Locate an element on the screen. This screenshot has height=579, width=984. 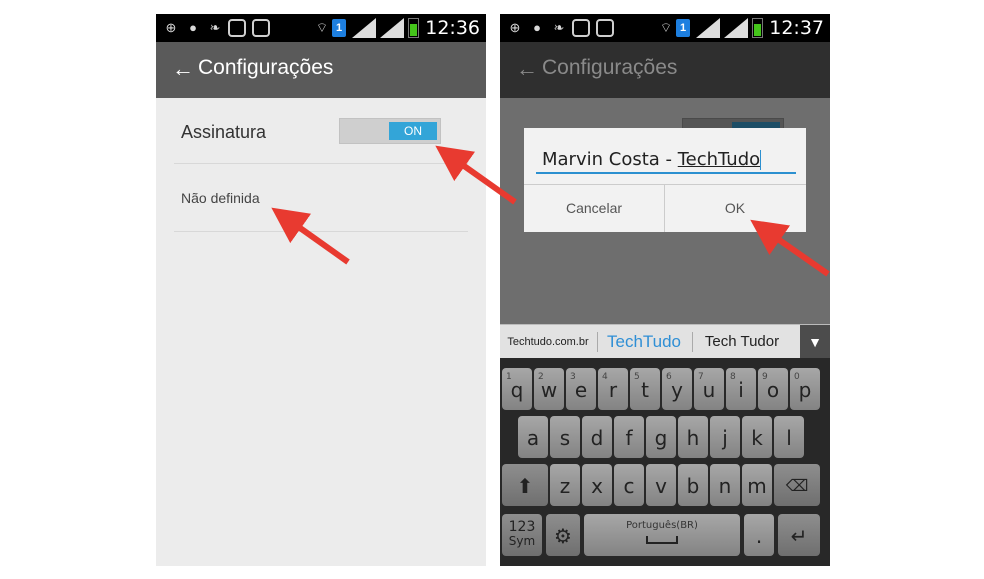
annotation-arrows is located at coordinates (550, 211).